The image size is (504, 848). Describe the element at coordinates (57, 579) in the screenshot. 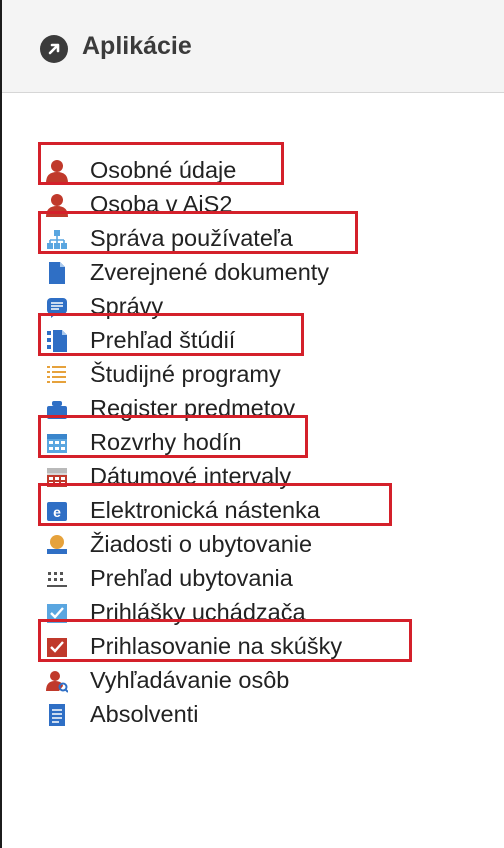

I see `grid-dots-icon` at that location.